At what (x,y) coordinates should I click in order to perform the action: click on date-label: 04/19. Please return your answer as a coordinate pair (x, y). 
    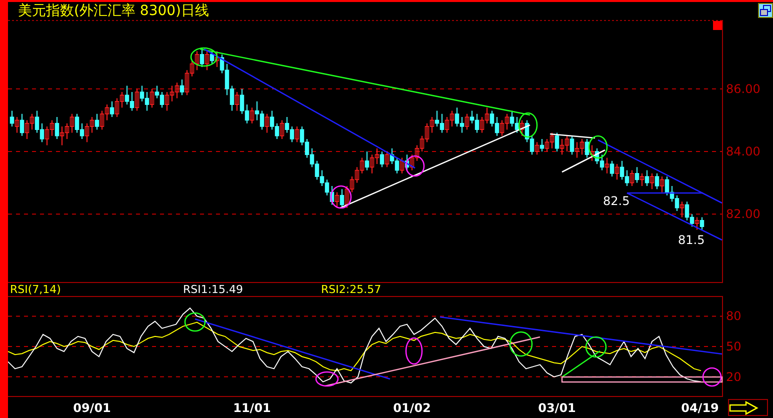
    Looking at the image, I should click on (700, 408).